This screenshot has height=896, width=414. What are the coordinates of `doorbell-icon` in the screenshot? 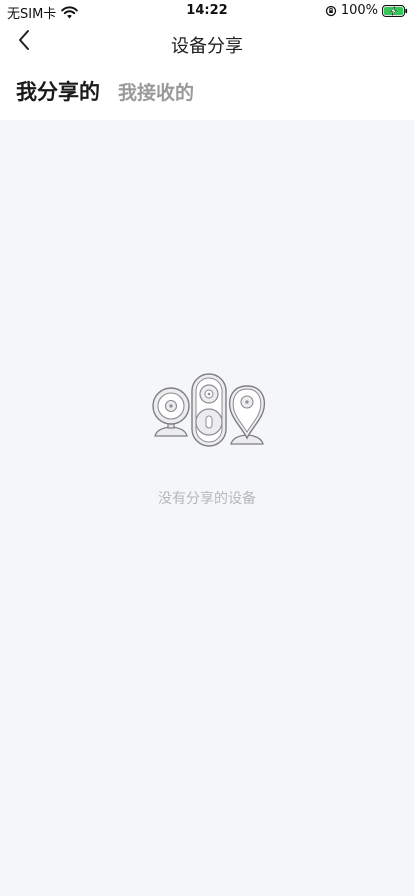 It's located at (209, 410).